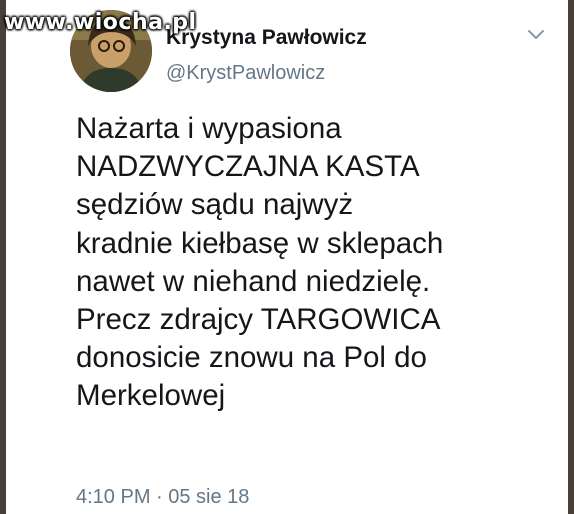  I want to click on tweet-line: Merkelowej, so click(151, 396).